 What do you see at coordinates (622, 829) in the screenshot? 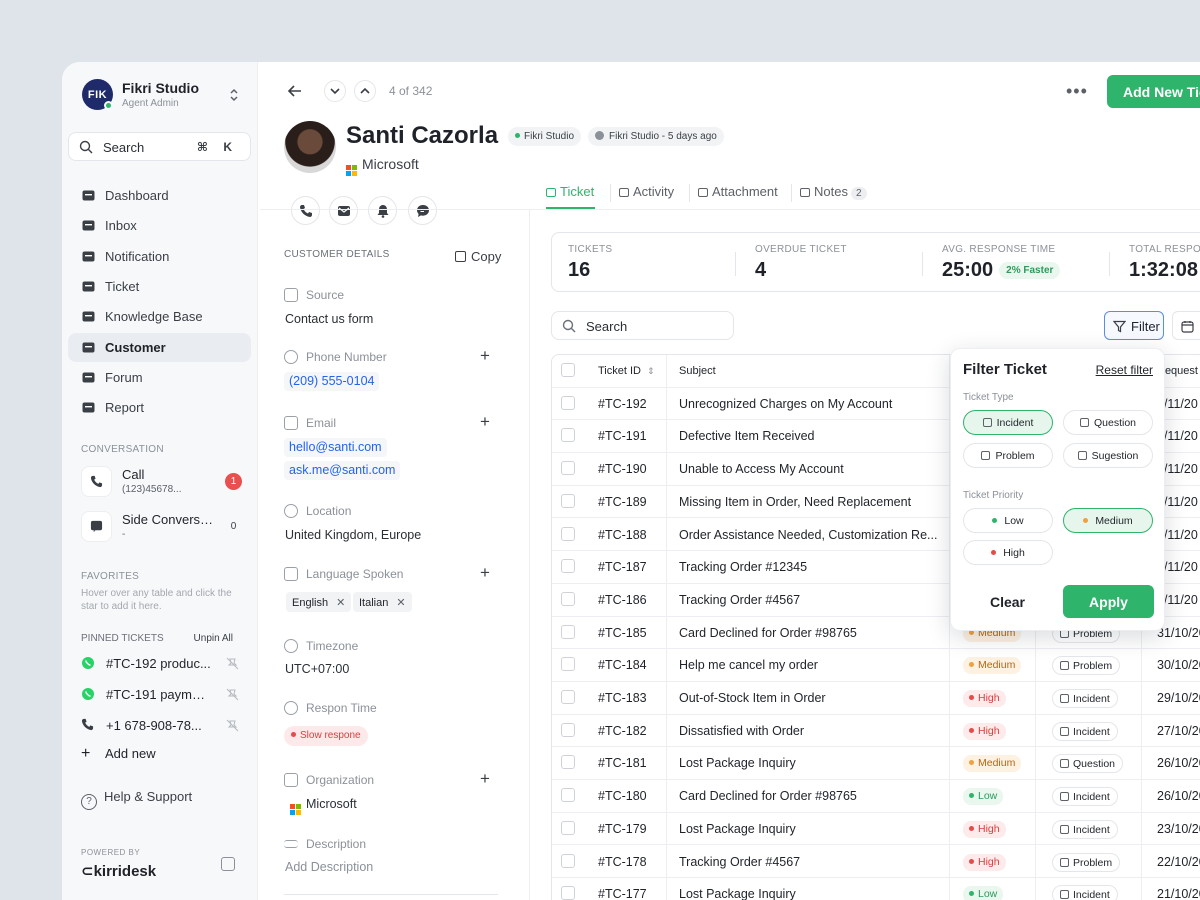
I see `ticket-id: #TC-179` at bounding box center [622, 829].